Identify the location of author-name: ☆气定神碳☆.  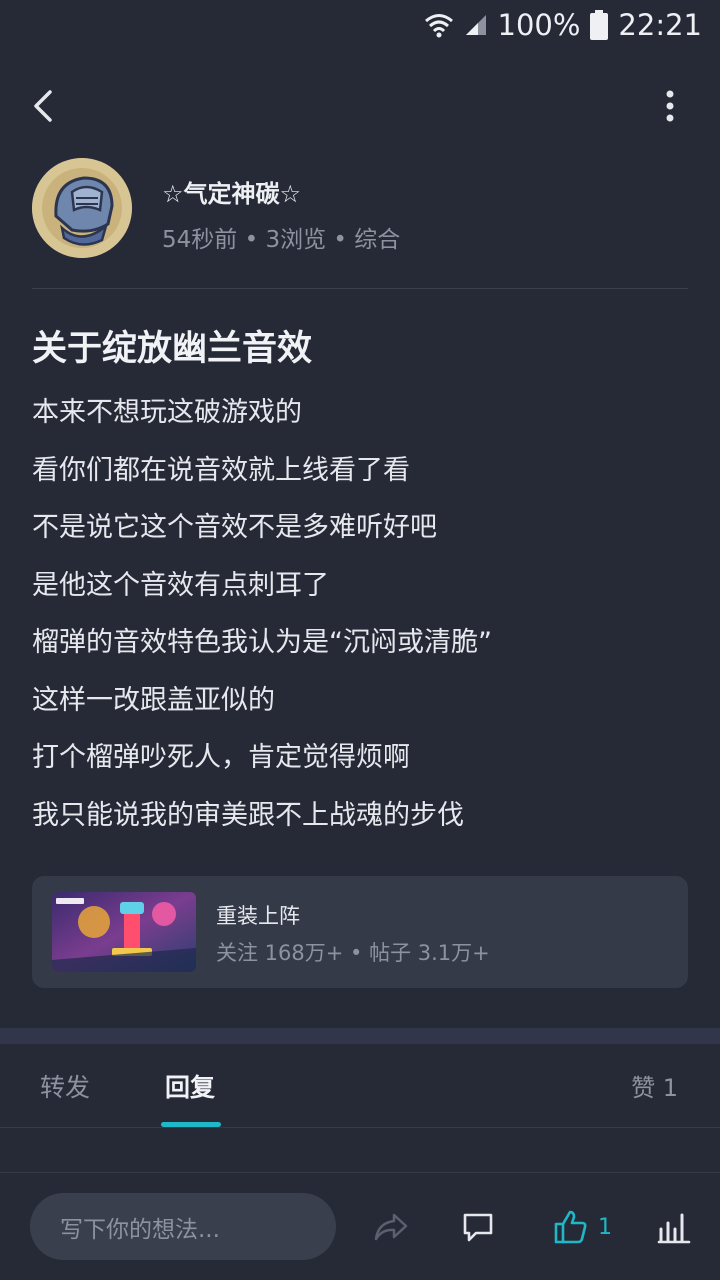
(231, 191).